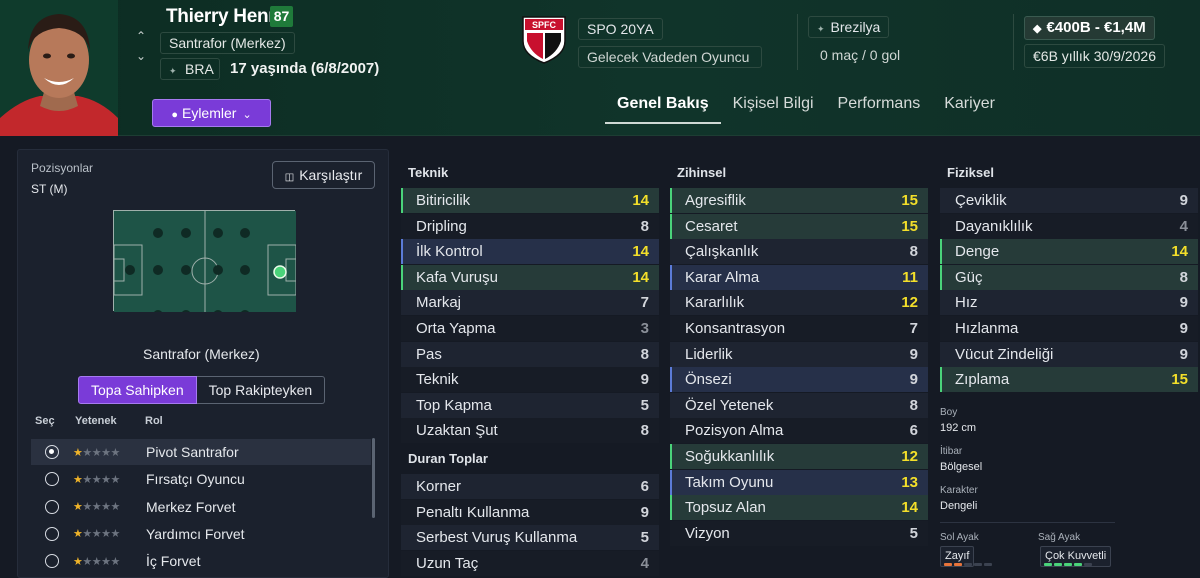 The width and height of the screenshot is (1200, 578). What do you see at coordinates (1069, 252) in the screenshot?
I see `attribute-row: Denge 14` at bounding box center [1069, 252].